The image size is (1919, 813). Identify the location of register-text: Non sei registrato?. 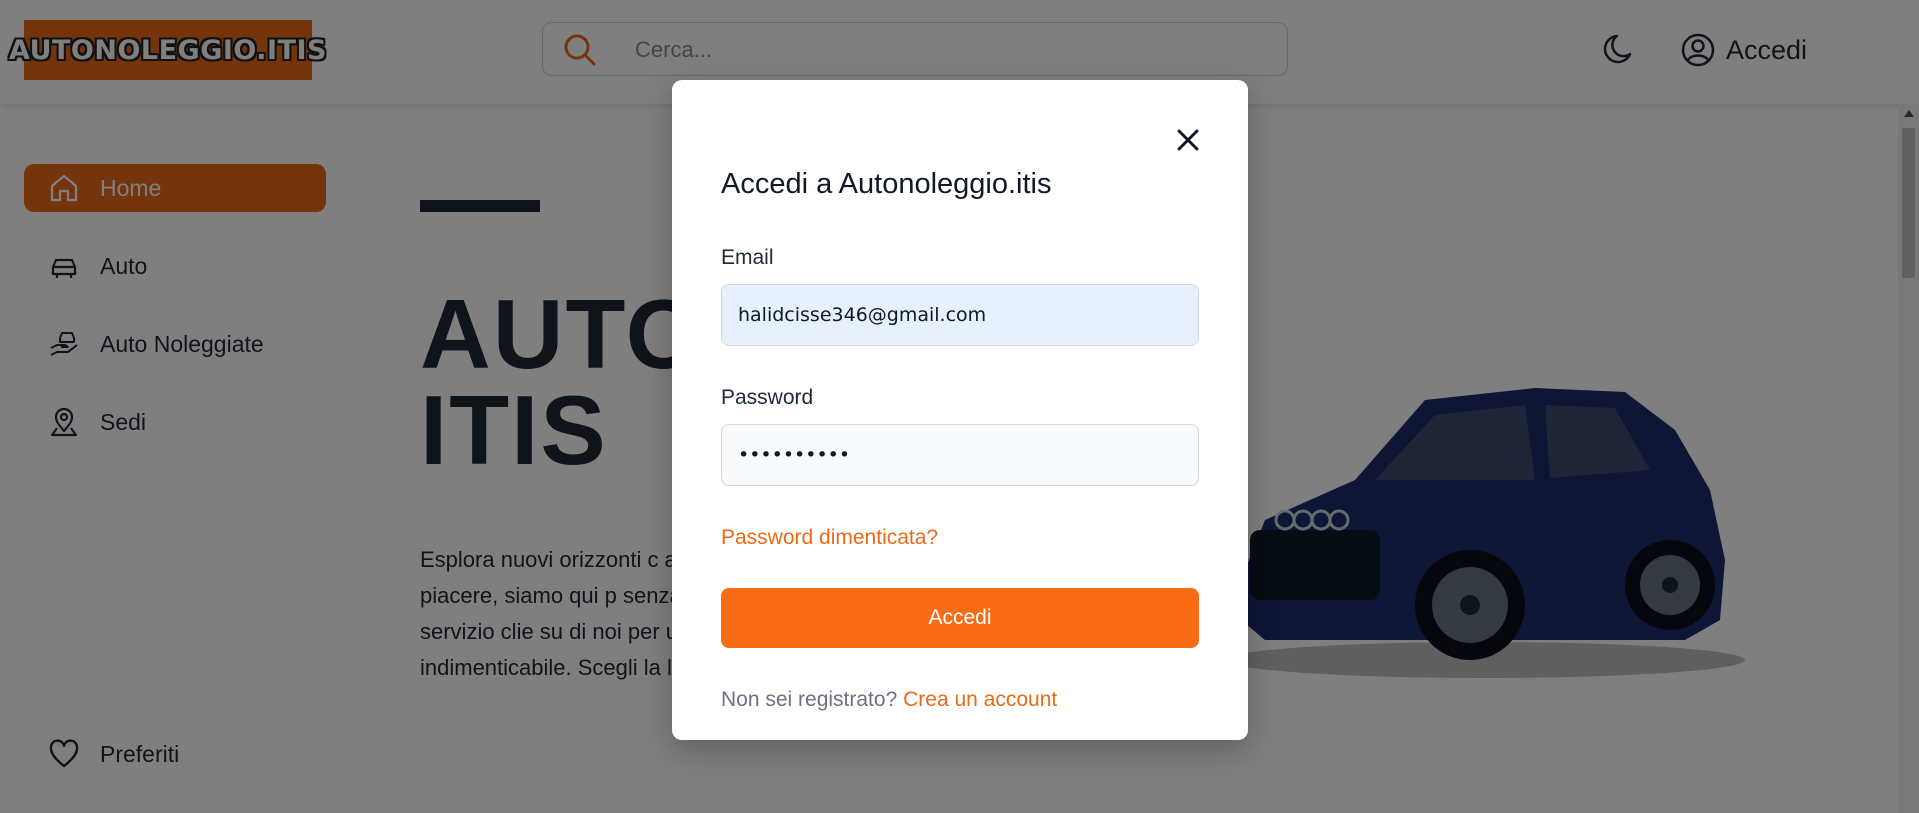
(809, 699).